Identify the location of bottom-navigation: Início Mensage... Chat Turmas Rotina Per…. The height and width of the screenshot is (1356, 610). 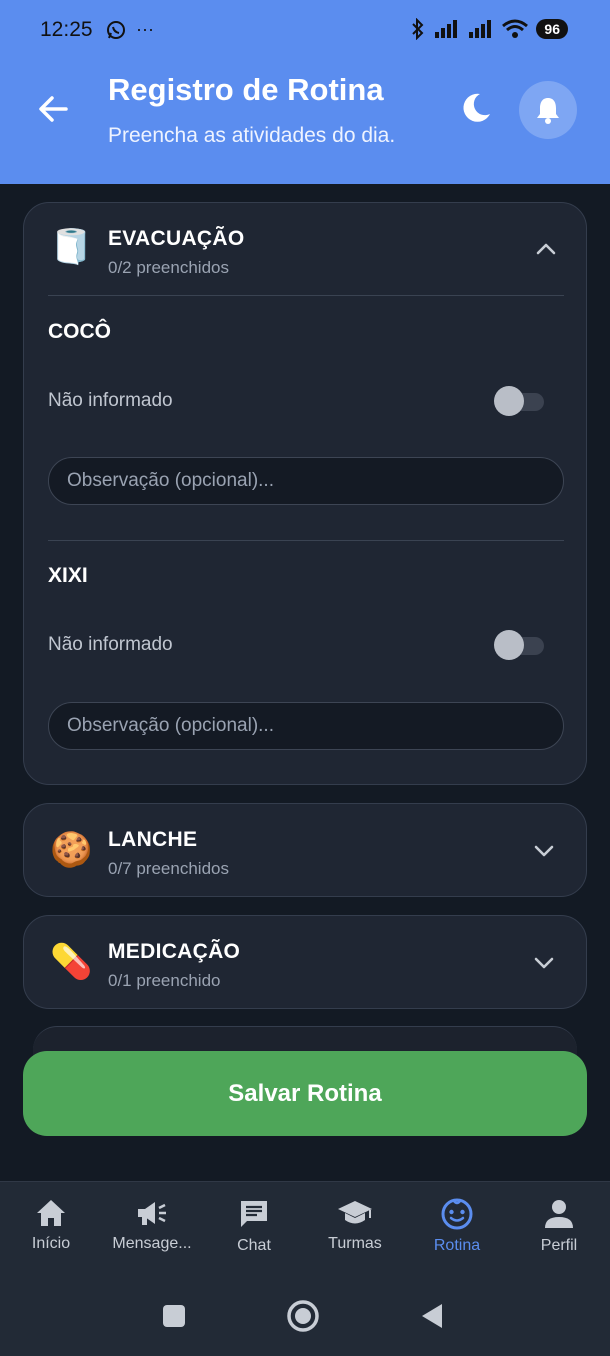
(305, 1228).